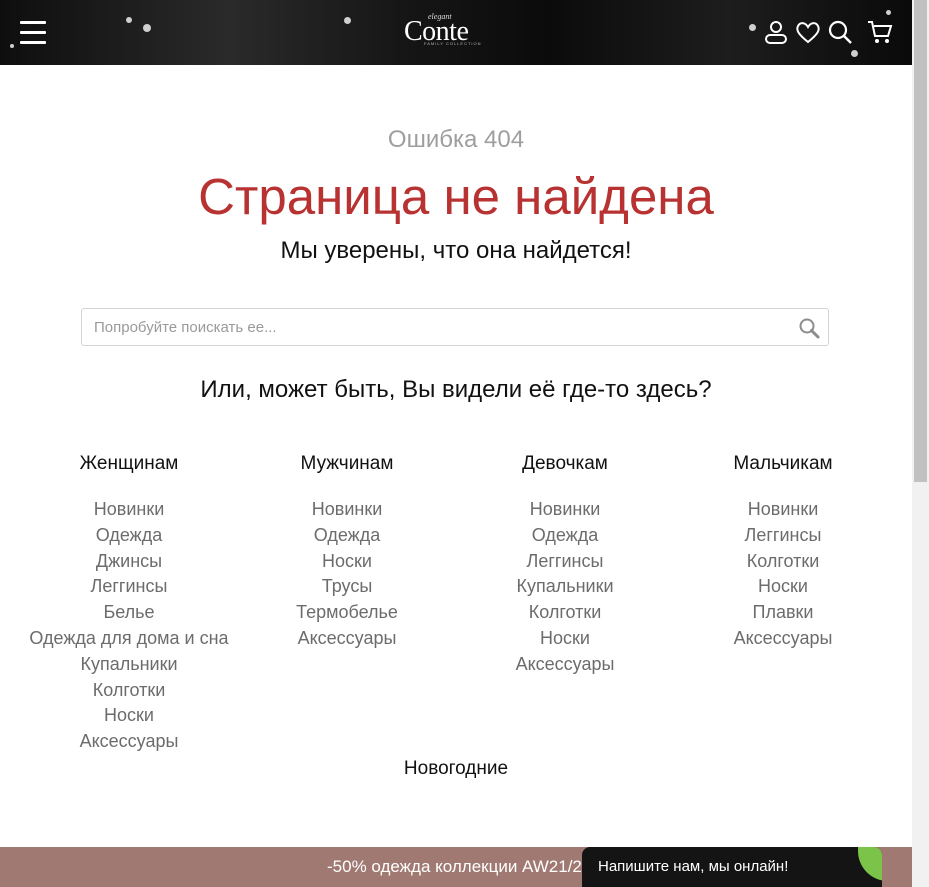 The width and height of the screenshot is (929, 887). Describe the element at coordinates (459, 867) in the screenshot. I see `promo-text: -50% одежда коллекции AW21/22` at that location.